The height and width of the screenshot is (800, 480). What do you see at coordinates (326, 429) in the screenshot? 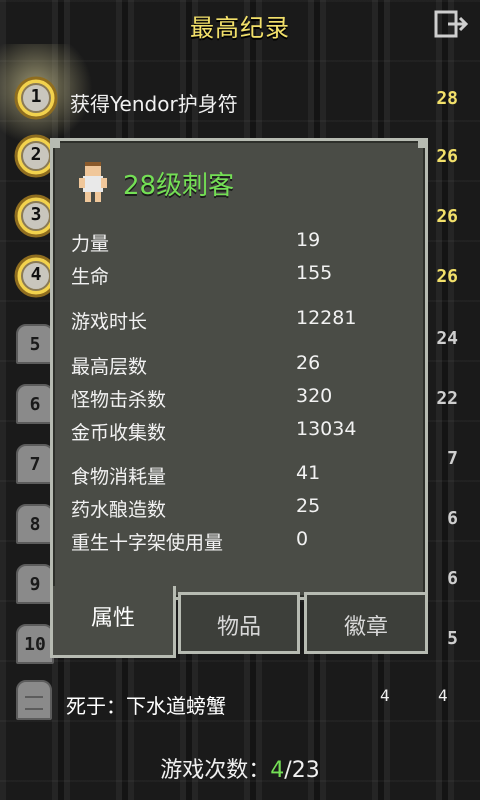
I see `stat-value: 13034` at bounding box center [326, 429].